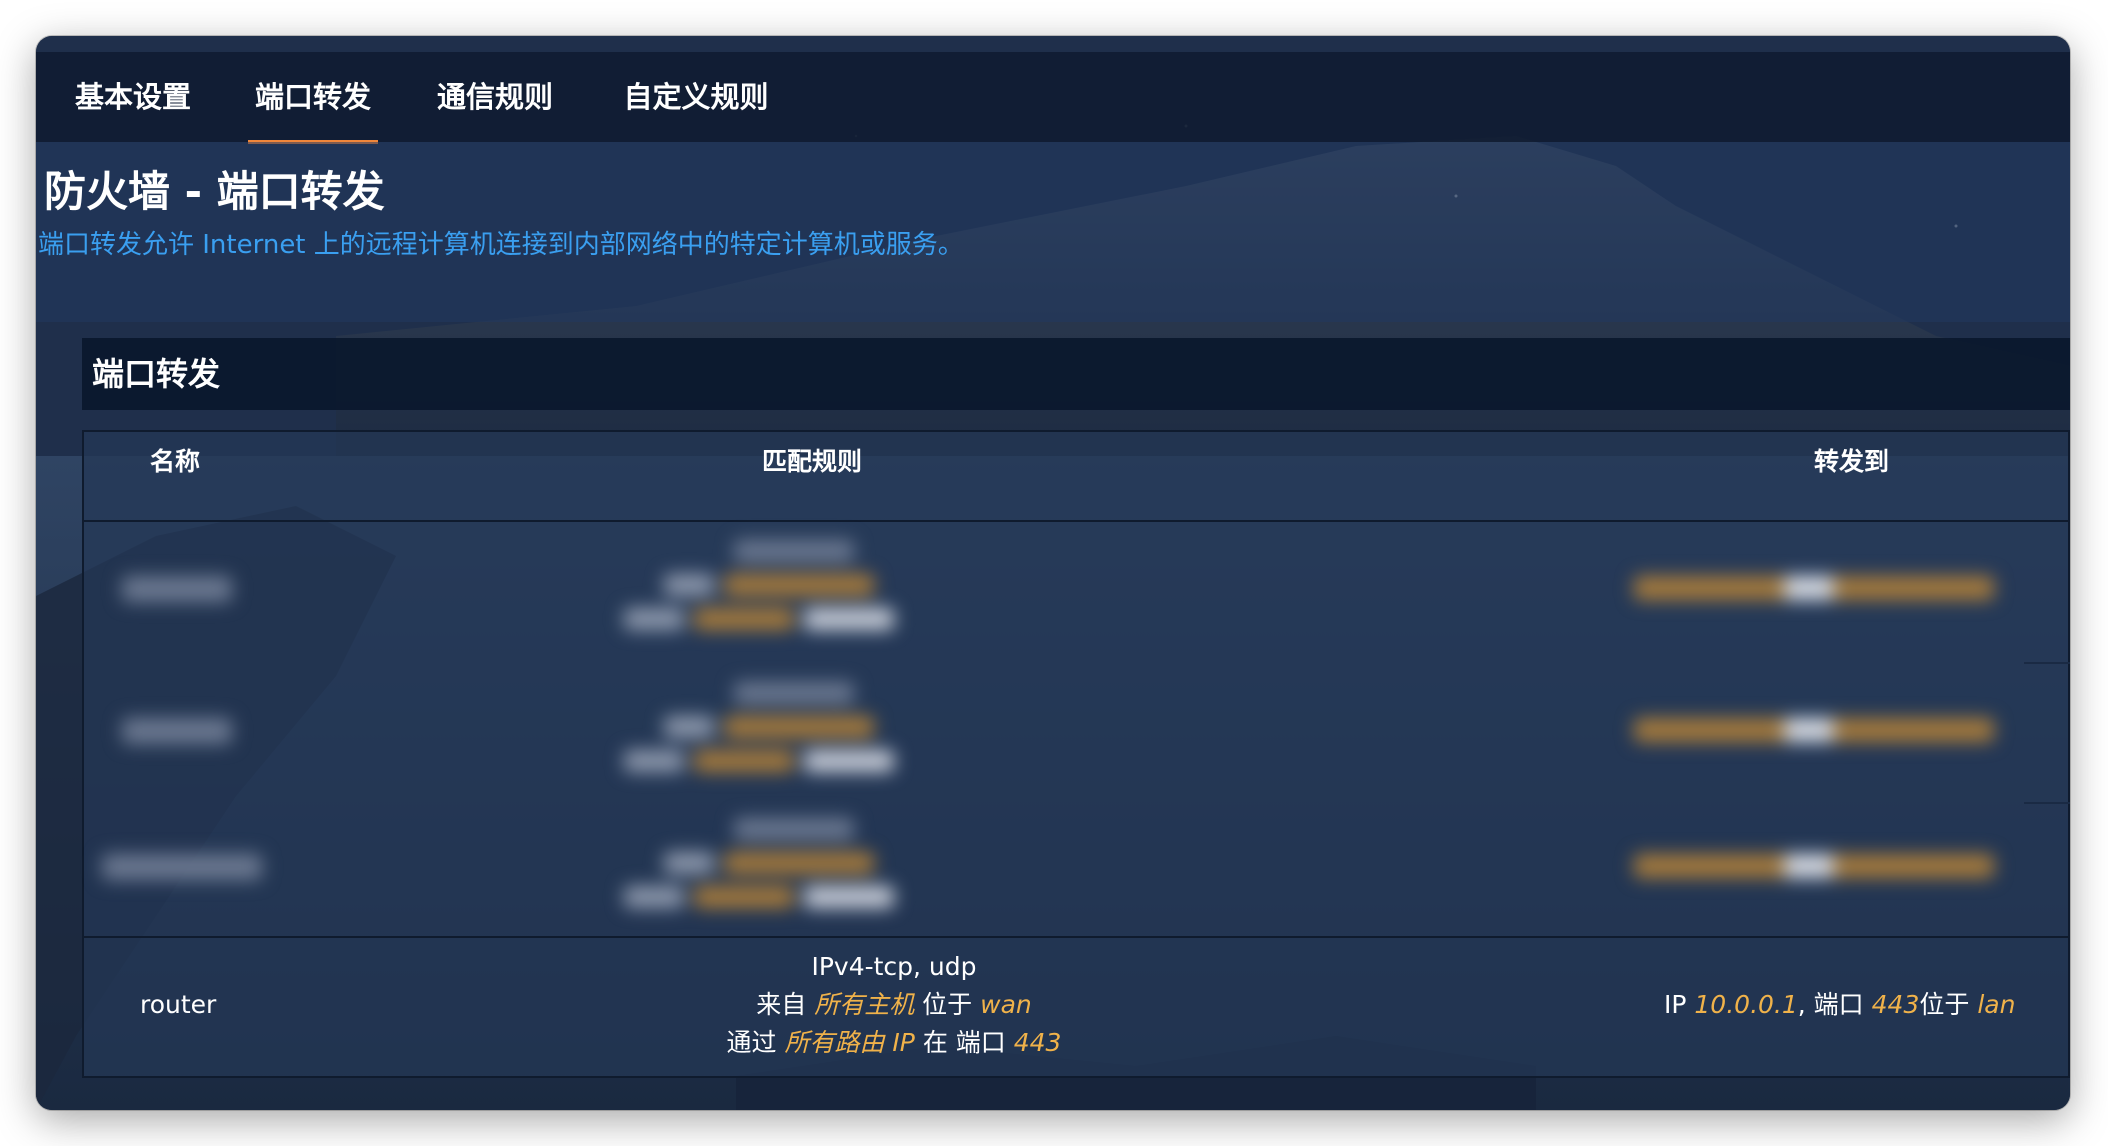  What do you see at coordinates (947, 1004) in the screenshot?
I see `source-mid: 位于` at bounding box center [947, 1004].